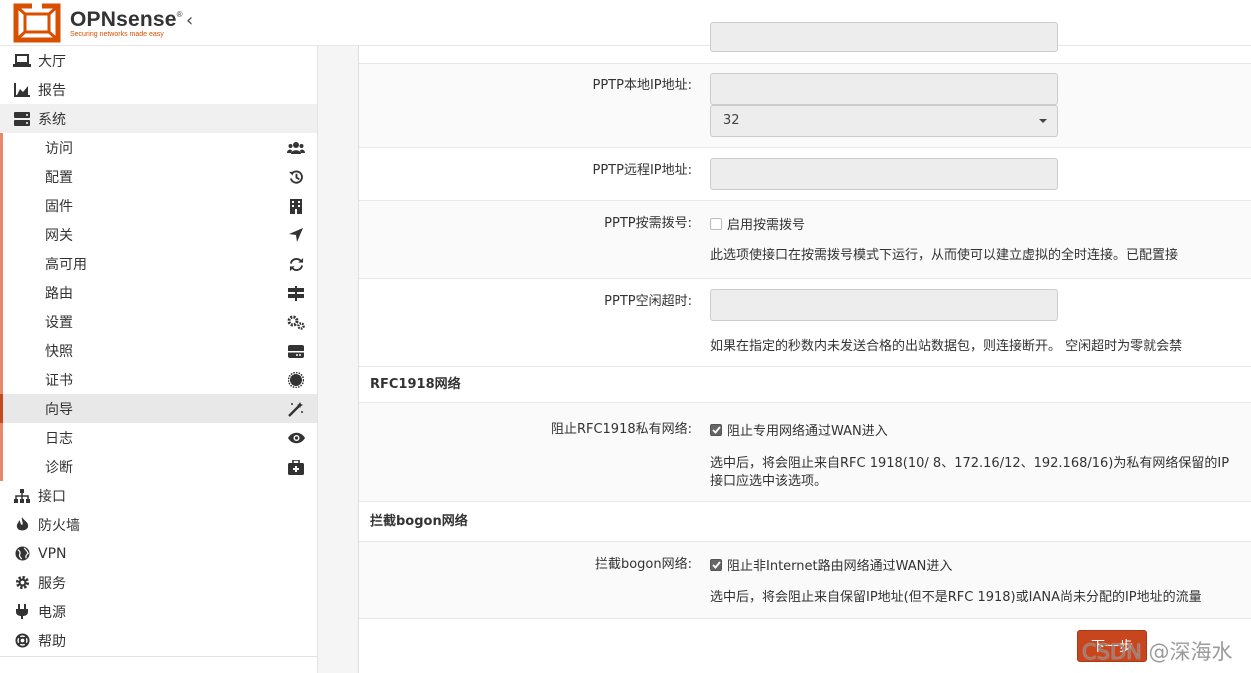 Image resolution: width=1251 pixels, height=673 pixels. Describe the element at coordinates (1157, 652) in the screenshot. I see `watermark: CSDN @深海水` at that location.